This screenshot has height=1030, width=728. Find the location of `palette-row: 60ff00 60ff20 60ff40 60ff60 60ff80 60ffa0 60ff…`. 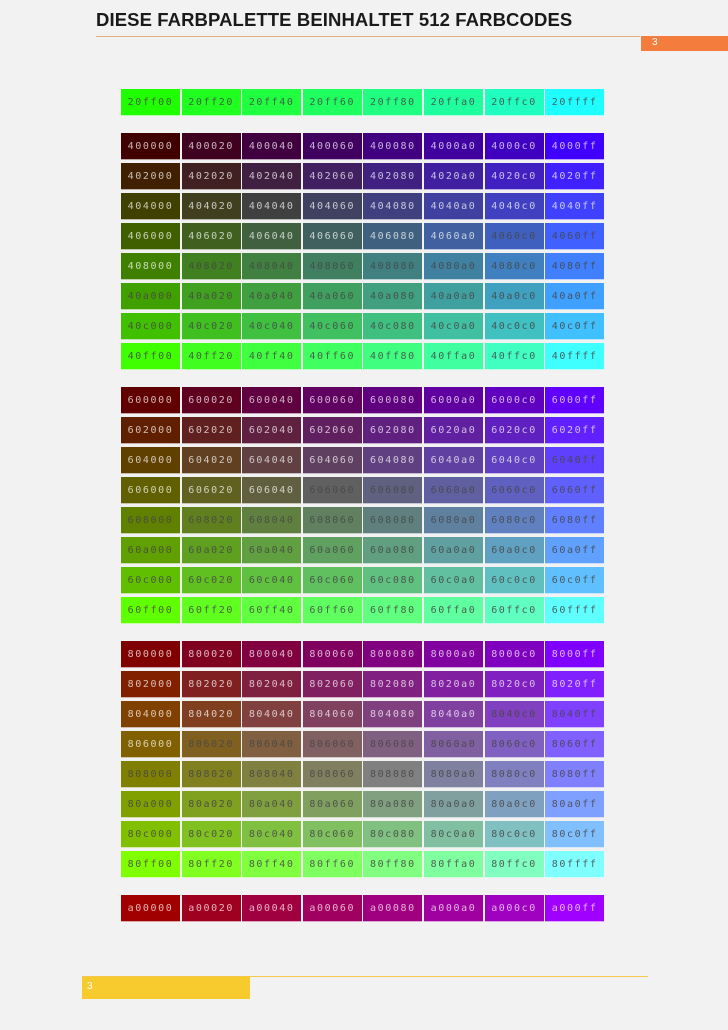

palette-row: 60ff00 60ff20 60ff40 60ff60 60ff80 60ffa0 60ff… is located at coordinates (363, 612).